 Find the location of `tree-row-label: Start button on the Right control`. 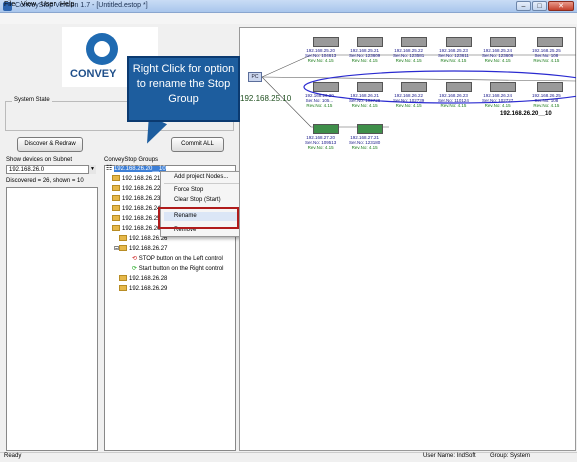

tree-row-label: Start button on the Right control is located at coordinates (181, 269).